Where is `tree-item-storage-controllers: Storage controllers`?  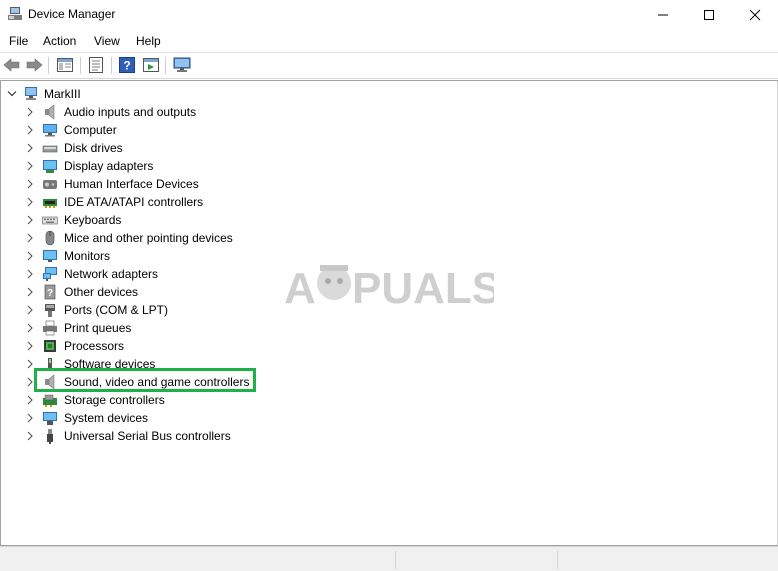
tree-item-storage-controllers: Storage controllers is located at coordinates (201, 400).